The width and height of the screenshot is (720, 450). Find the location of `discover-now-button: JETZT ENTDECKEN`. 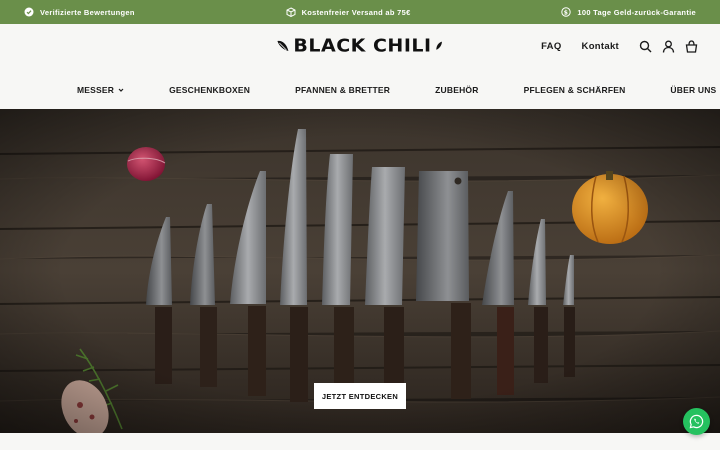

discover-now-button: JETZT ENTDECKEN is located at coordinates (360, 396).